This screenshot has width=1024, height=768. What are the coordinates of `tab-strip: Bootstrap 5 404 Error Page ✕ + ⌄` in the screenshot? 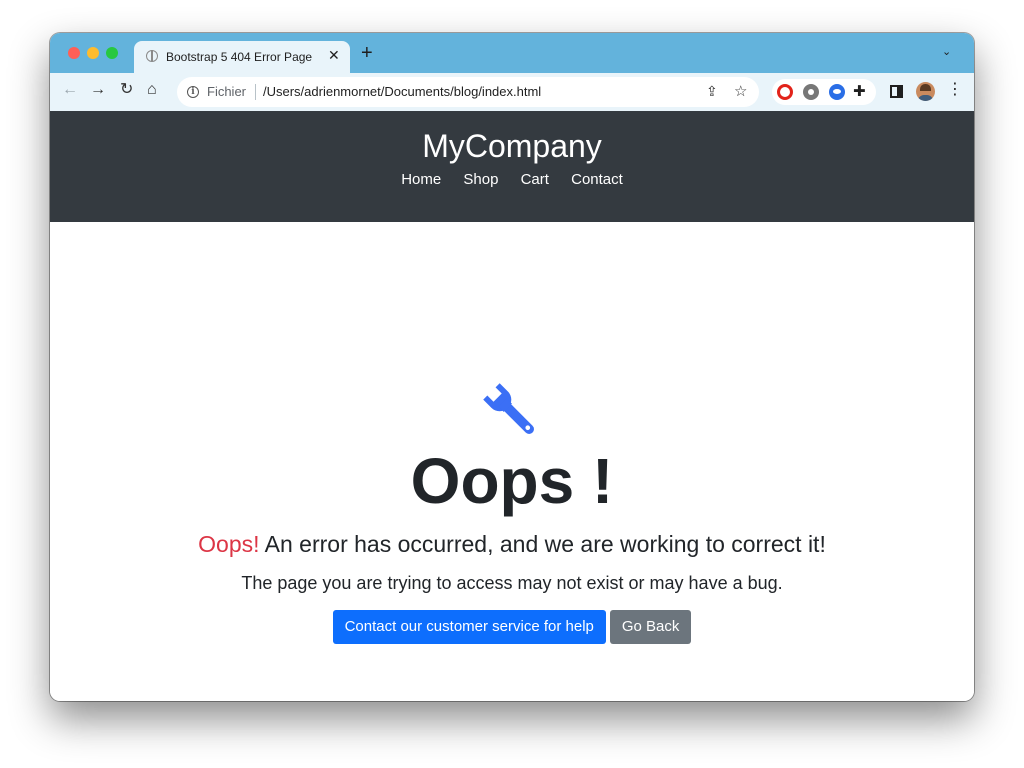 It's located at (512, 53).